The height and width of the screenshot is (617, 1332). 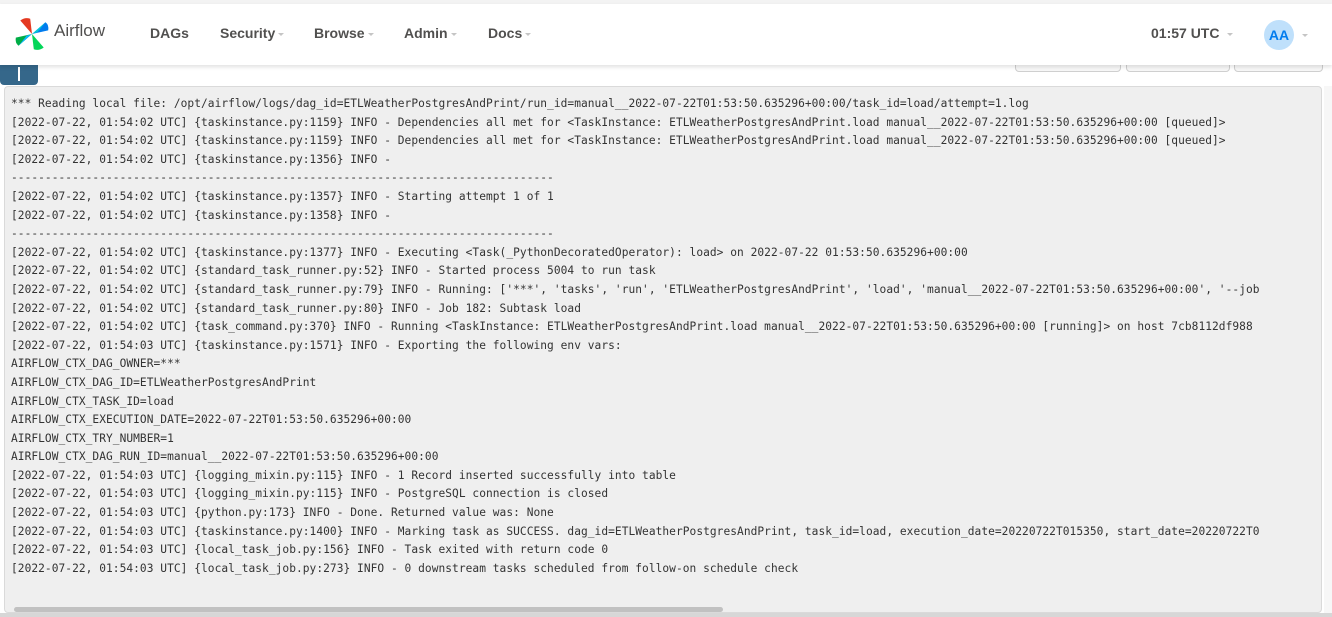 I want to click on log-line: AIRFLOW_CTX_TRY_NUMBER=1, so click(x=92, y=438).